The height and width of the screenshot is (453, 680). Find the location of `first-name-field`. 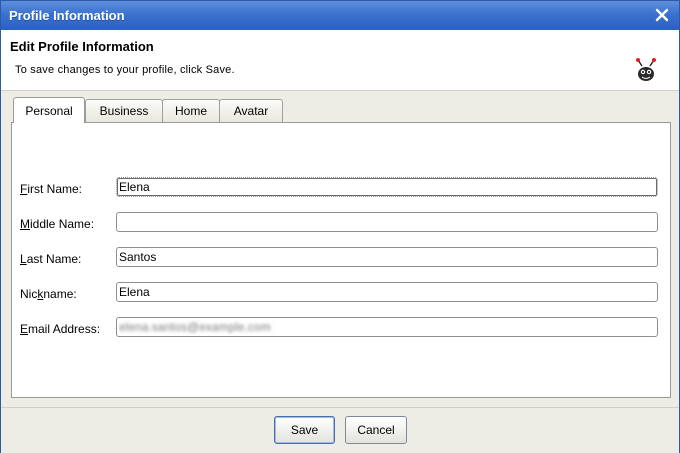

first-name-field is located at coordinates (387, 187).